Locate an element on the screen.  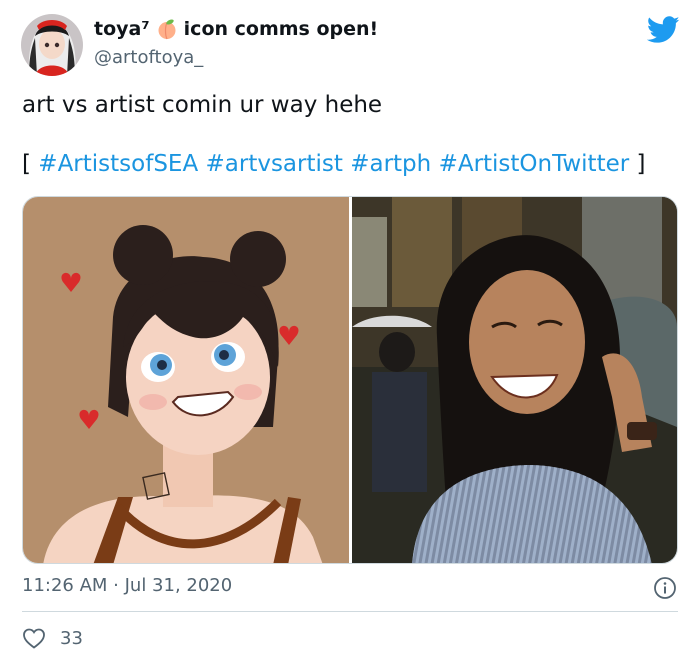
avatar is located at coordinates (52, 45).